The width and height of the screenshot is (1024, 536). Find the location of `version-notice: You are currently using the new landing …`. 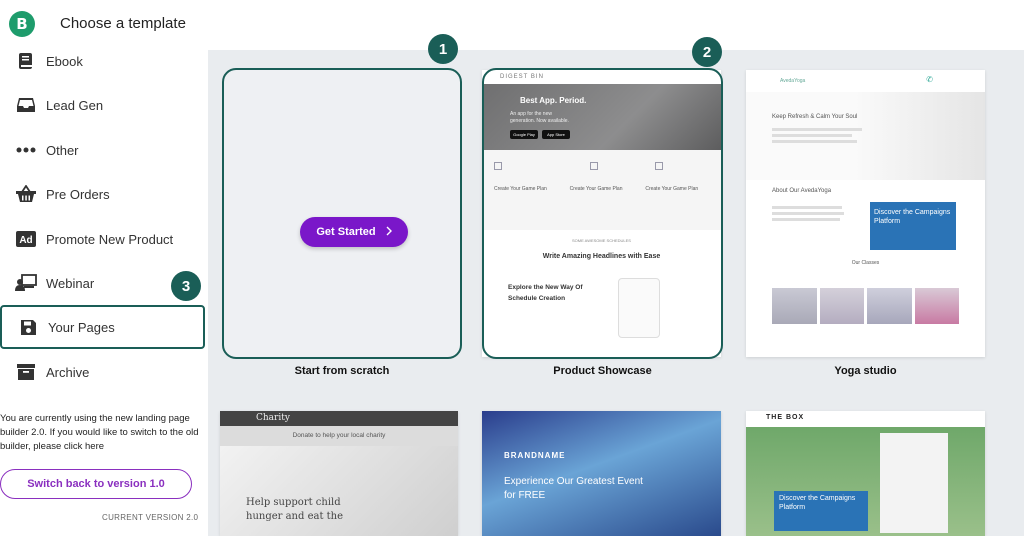

version-notice: You are currently using the new landing … is located at coordinates (99, 432).